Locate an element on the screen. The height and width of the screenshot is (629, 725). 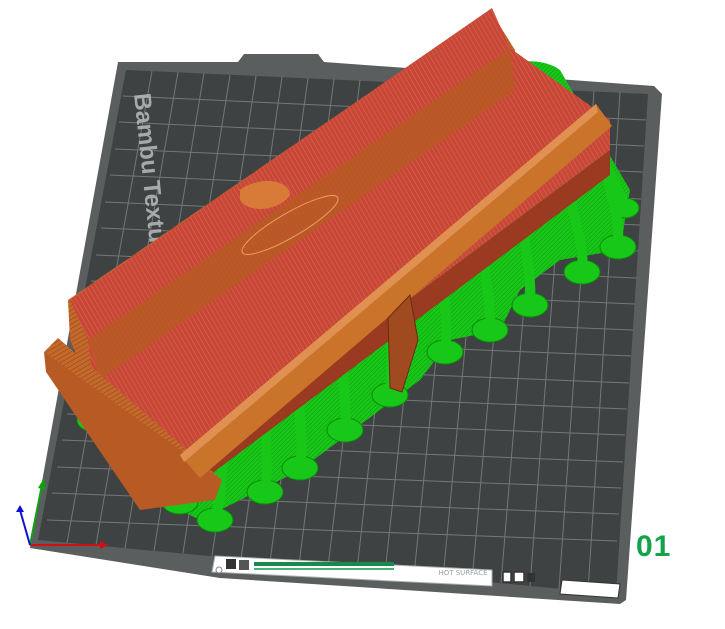
plate-orient-icon is located at coordinates (519, 577).